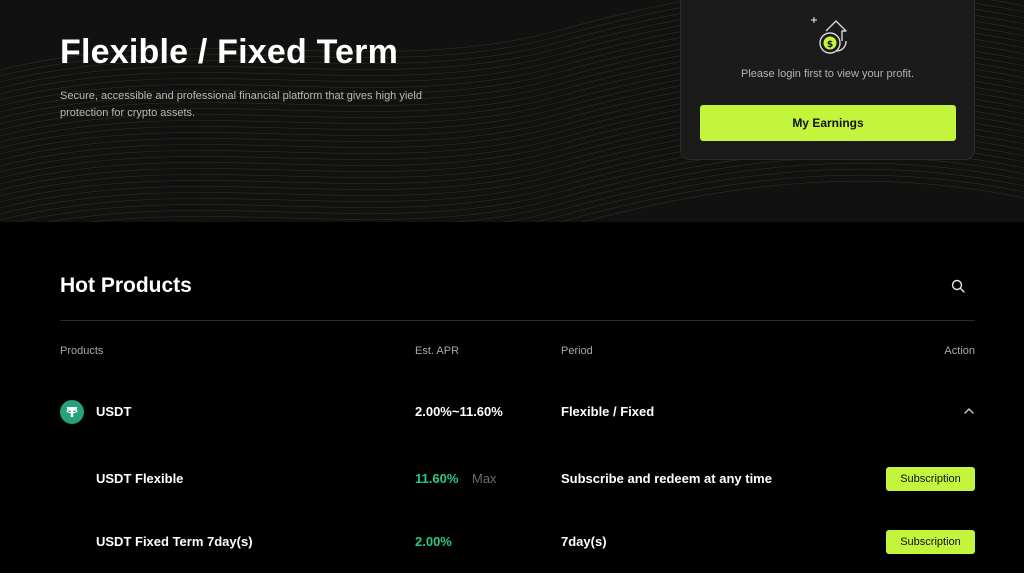 This screenshot has height=573, width=1024. What do you see at coordinates (174, 541) in the screenshot?
I see `product-name: USDT Fixed Term 7day(s)` at bounding box center [174, 541].